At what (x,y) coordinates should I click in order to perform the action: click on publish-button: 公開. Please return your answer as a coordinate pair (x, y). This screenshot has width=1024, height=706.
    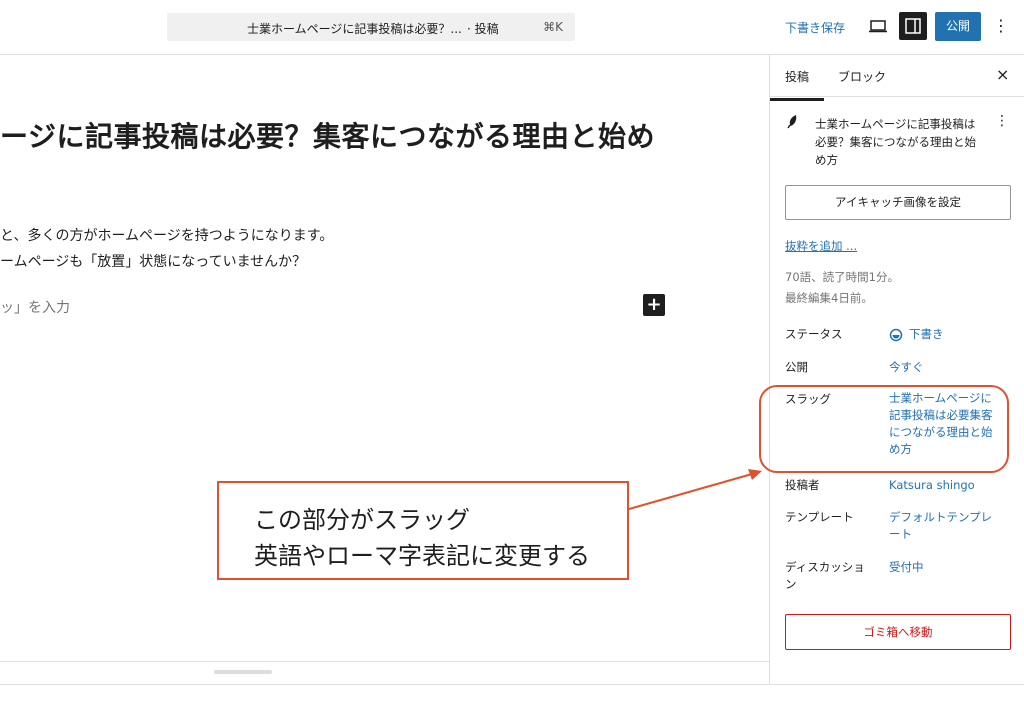
    Looking at the image, I should click on (958, 26).